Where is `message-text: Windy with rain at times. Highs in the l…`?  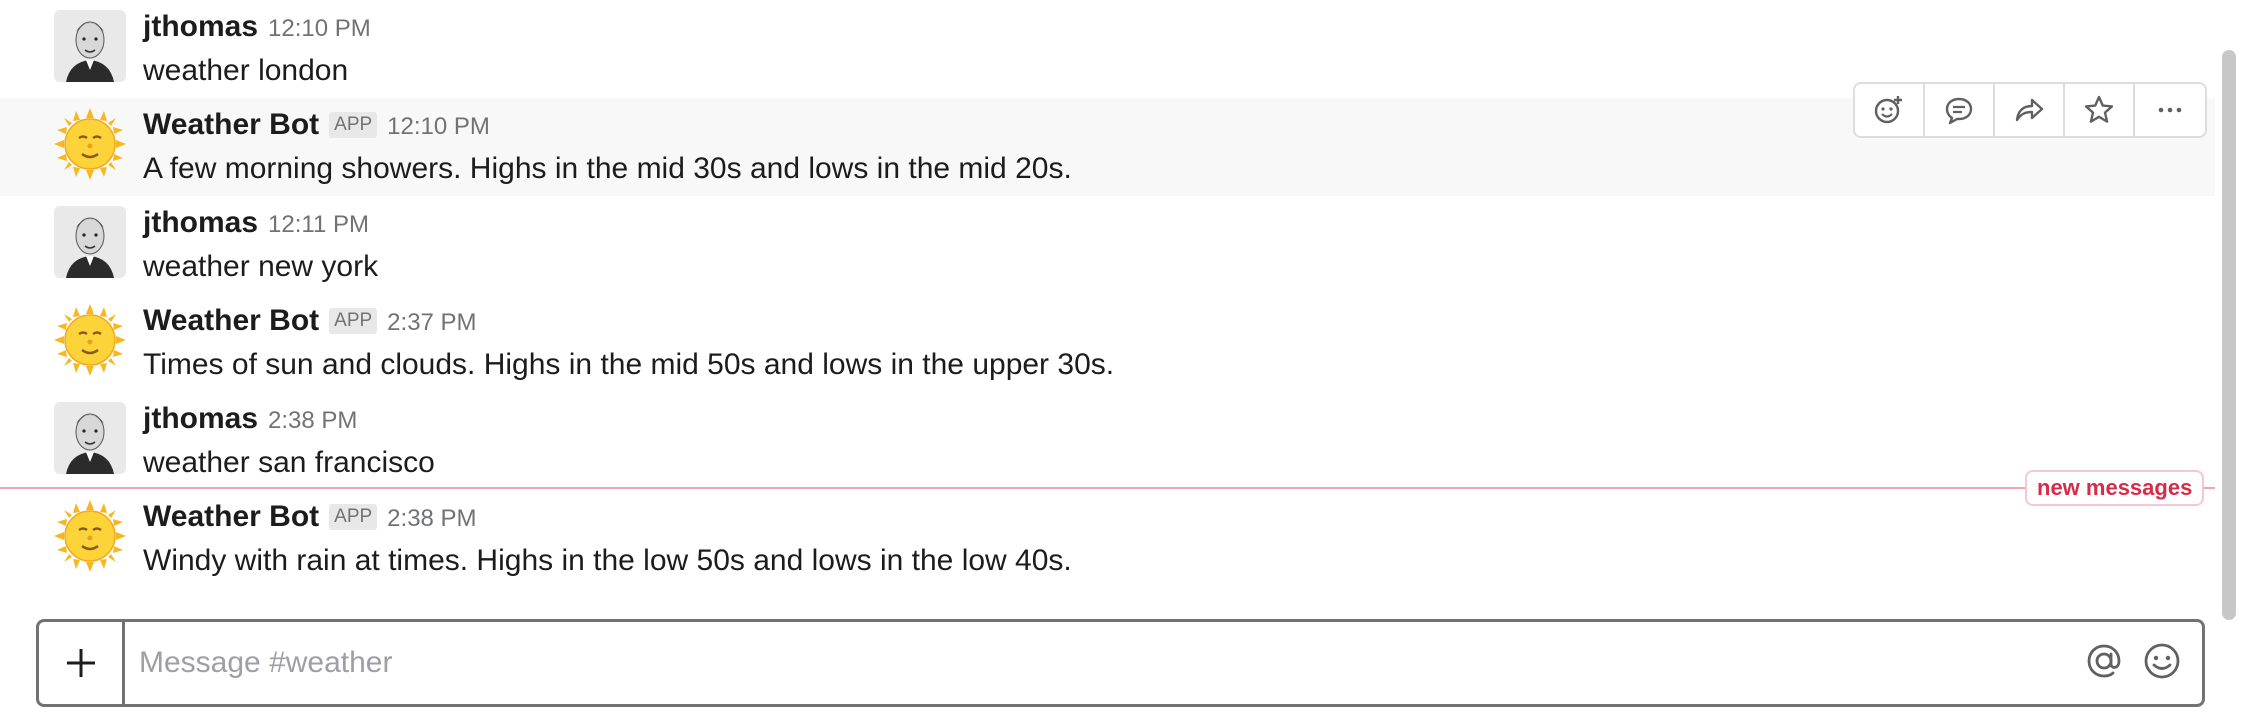
message-text: Windy with rain at times. Highs in the l… is located at coordinates (607, 560).